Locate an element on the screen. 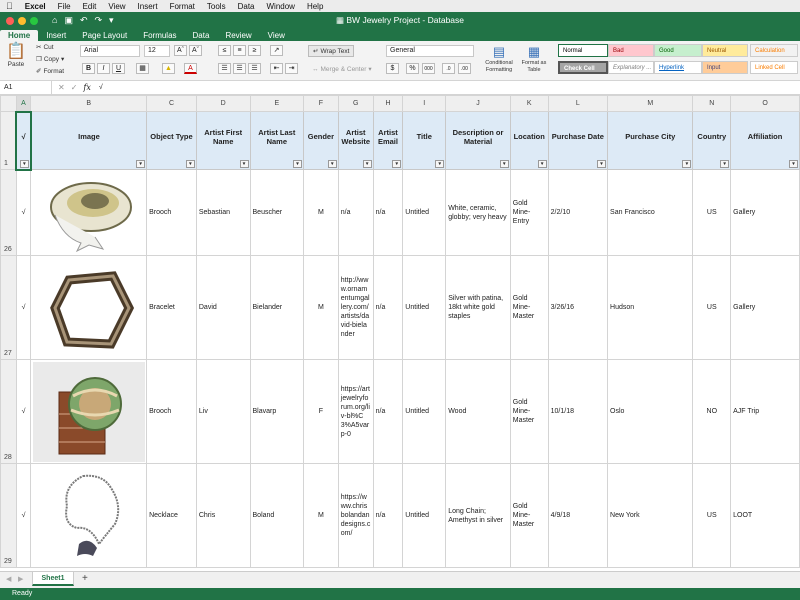 The image size is (800, 600). menu-help: Help is located at coordinates (315, 6).